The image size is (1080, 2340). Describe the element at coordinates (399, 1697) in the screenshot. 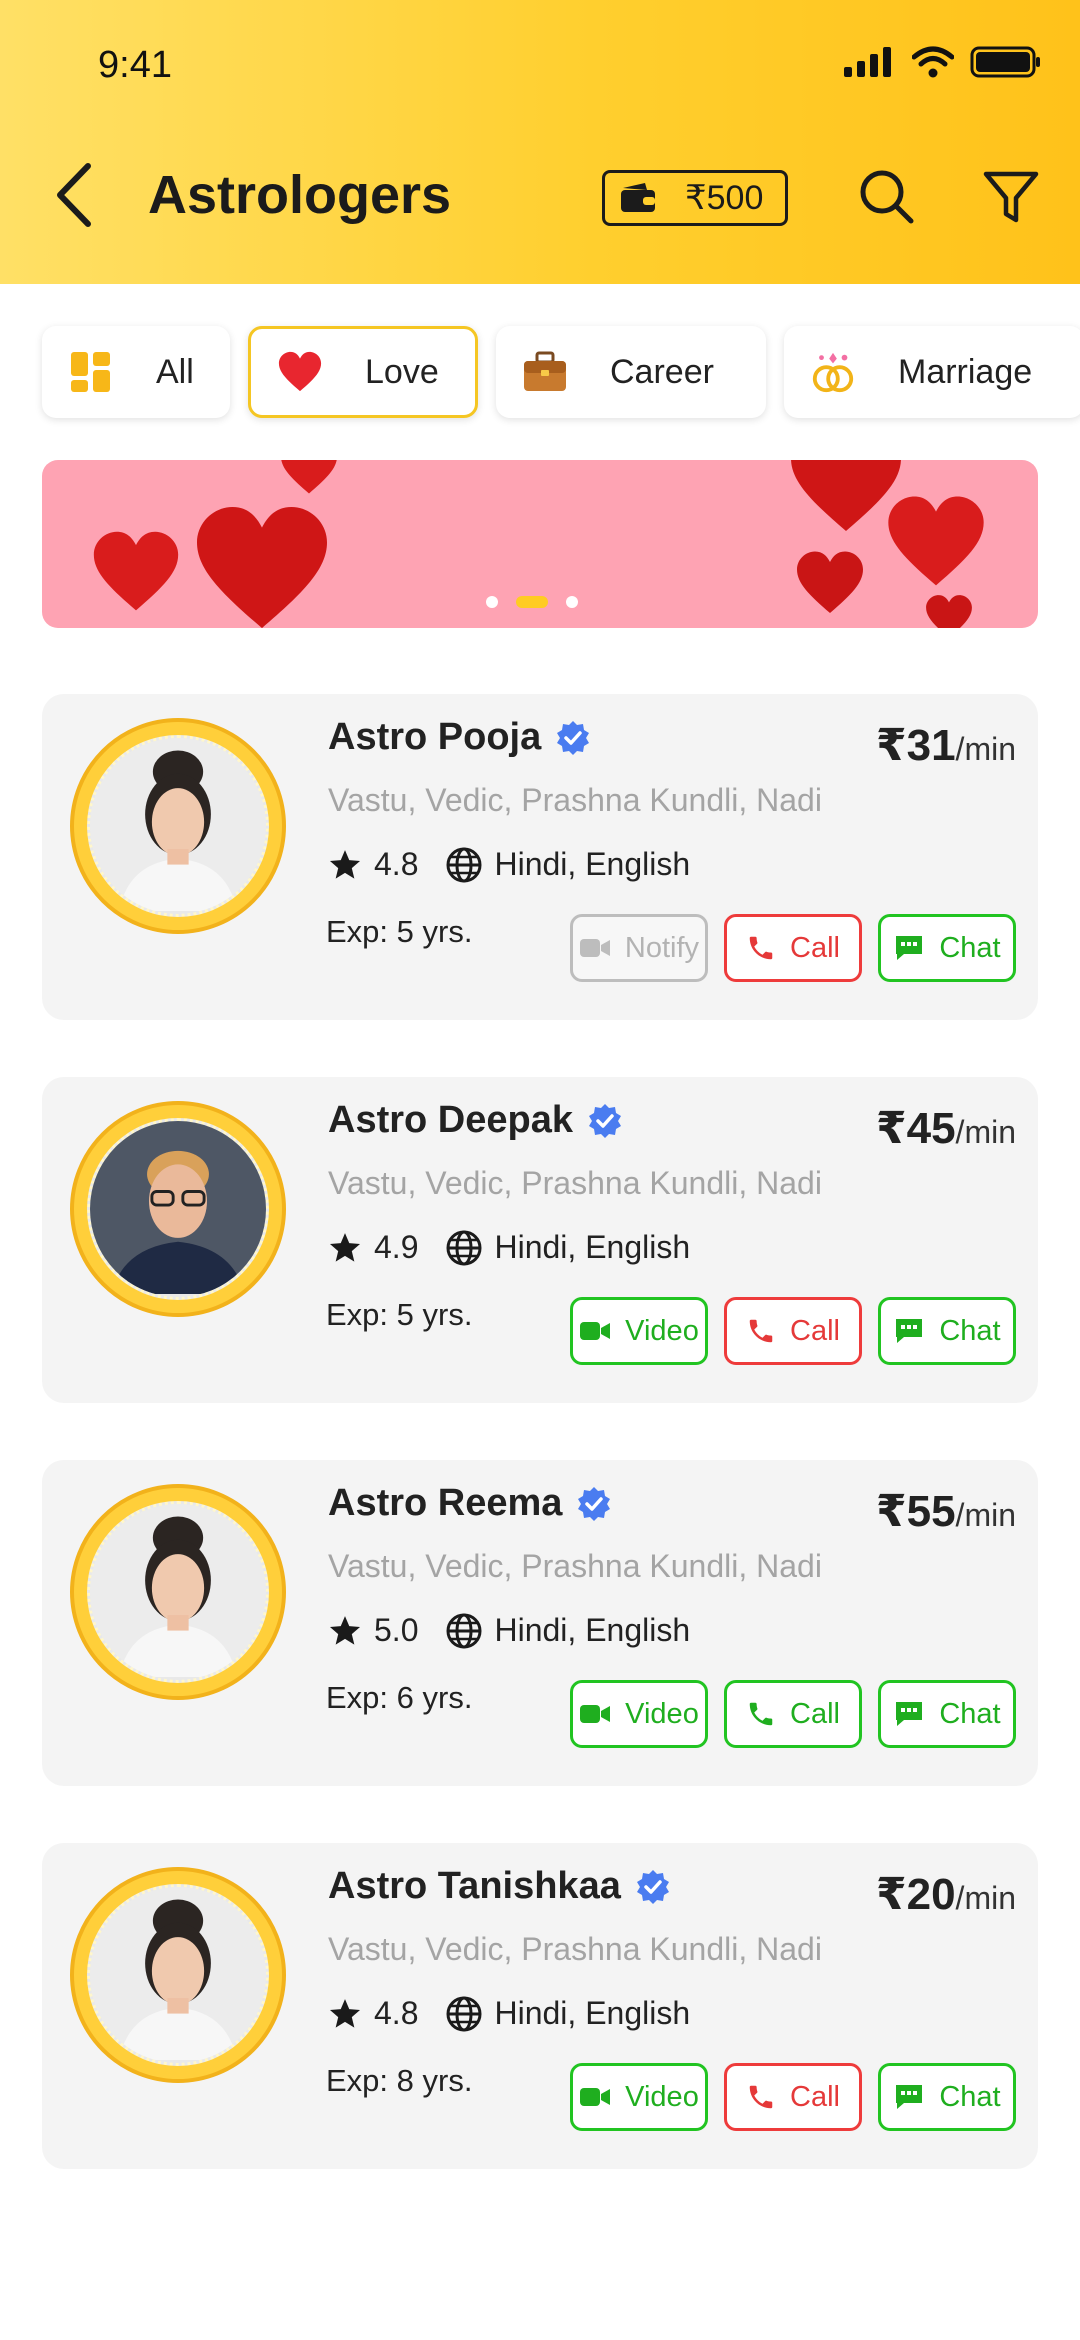

I see `experience-text: Exp: 6 yrs.` at that location.